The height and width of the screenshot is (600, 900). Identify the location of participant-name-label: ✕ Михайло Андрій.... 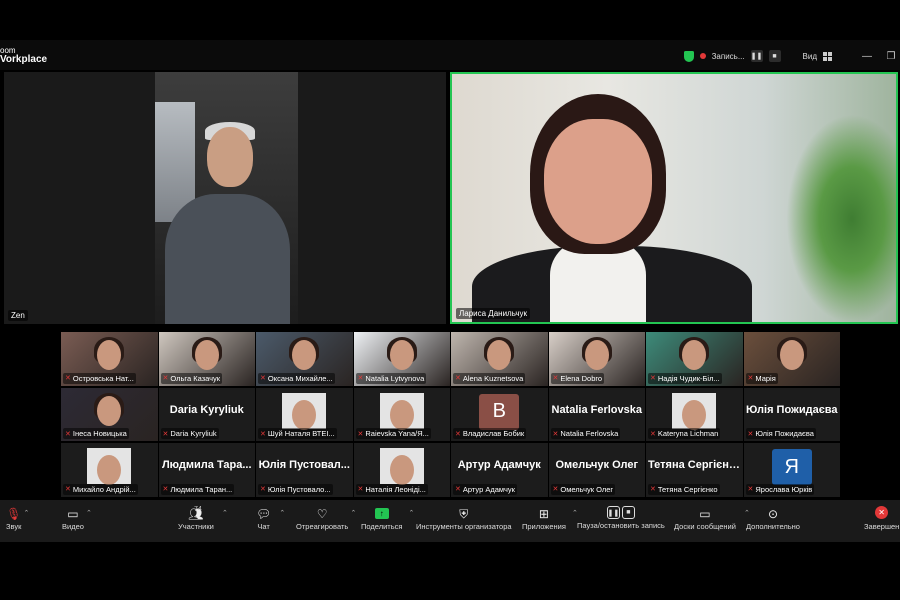
(100, 489).